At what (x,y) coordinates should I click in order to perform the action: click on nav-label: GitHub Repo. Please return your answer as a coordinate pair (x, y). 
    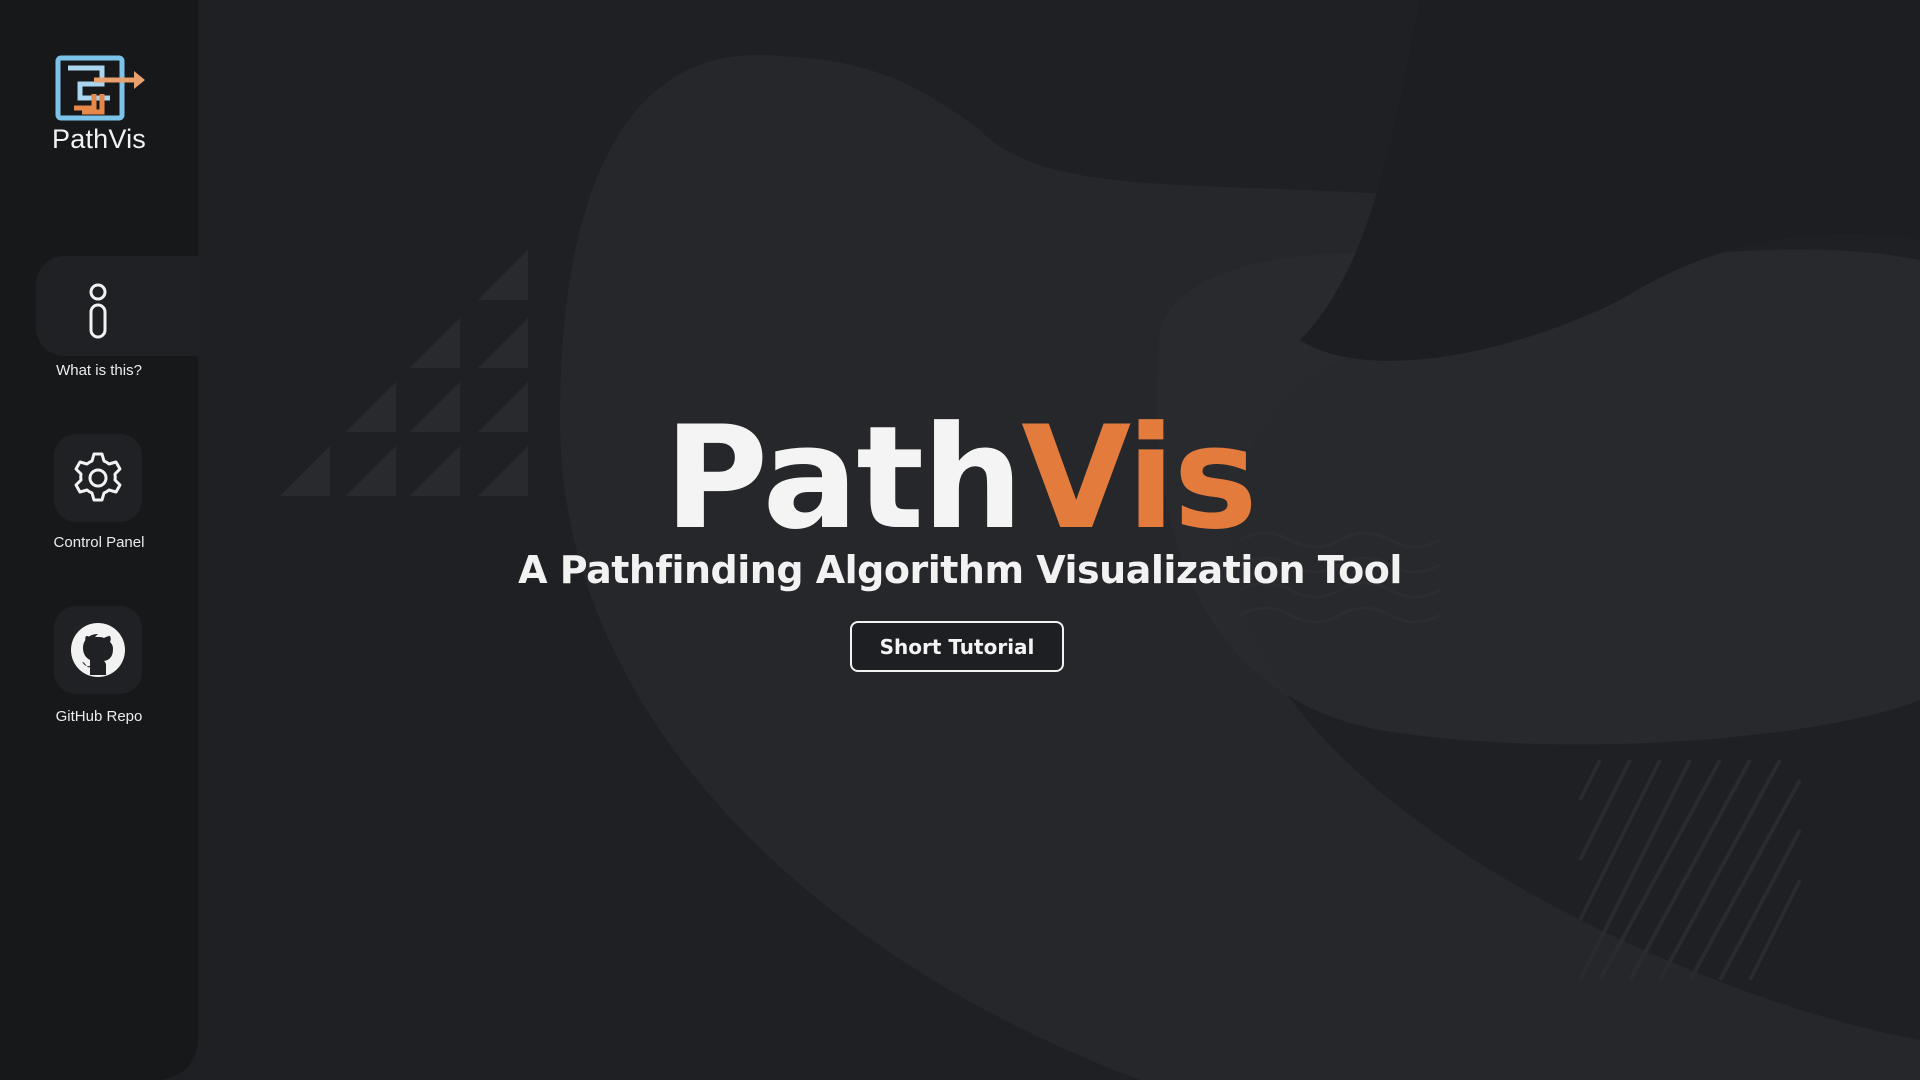
    Looking at the image, I should click on (99, 716).